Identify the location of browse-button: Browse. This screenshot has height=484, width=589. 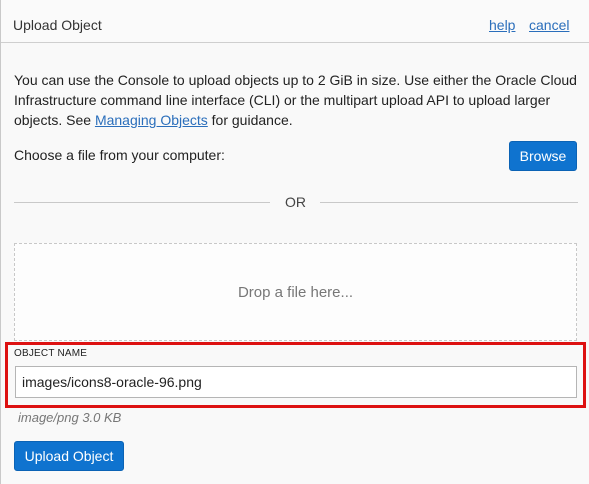
(543, 156).